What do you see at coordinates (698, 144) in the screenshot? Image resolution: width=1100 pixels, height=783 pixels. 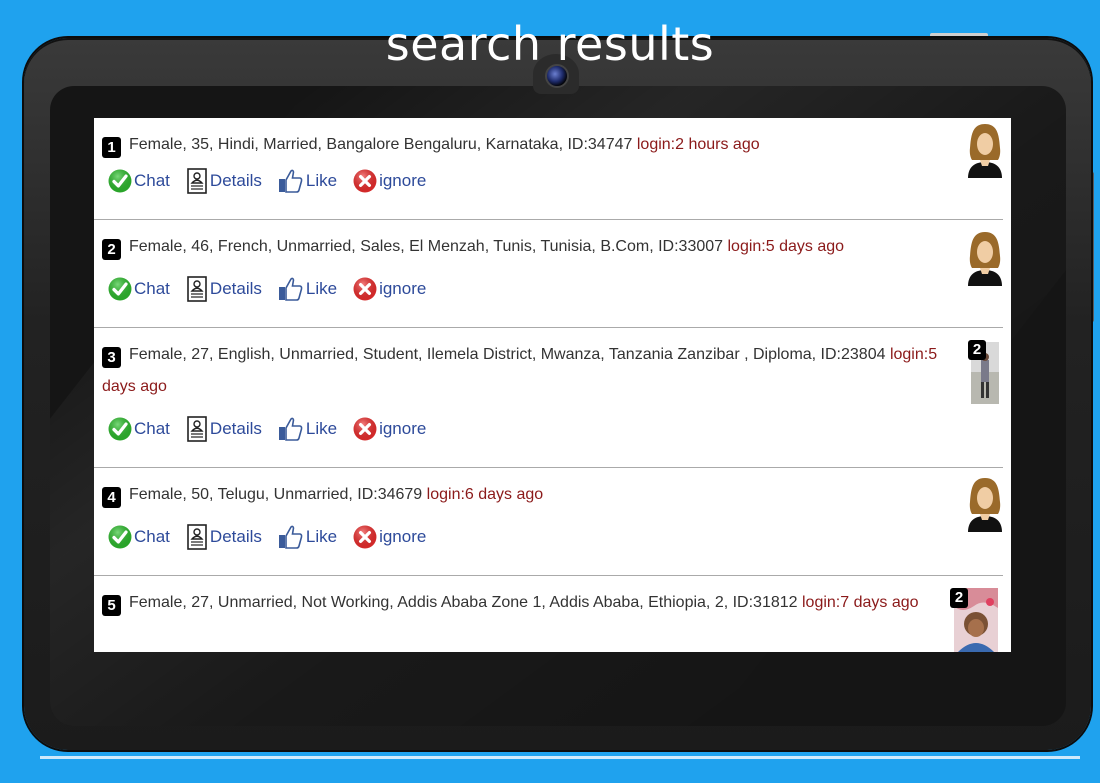 I see `login-time: login:2 hours ago` at bounding box center [698, 144].